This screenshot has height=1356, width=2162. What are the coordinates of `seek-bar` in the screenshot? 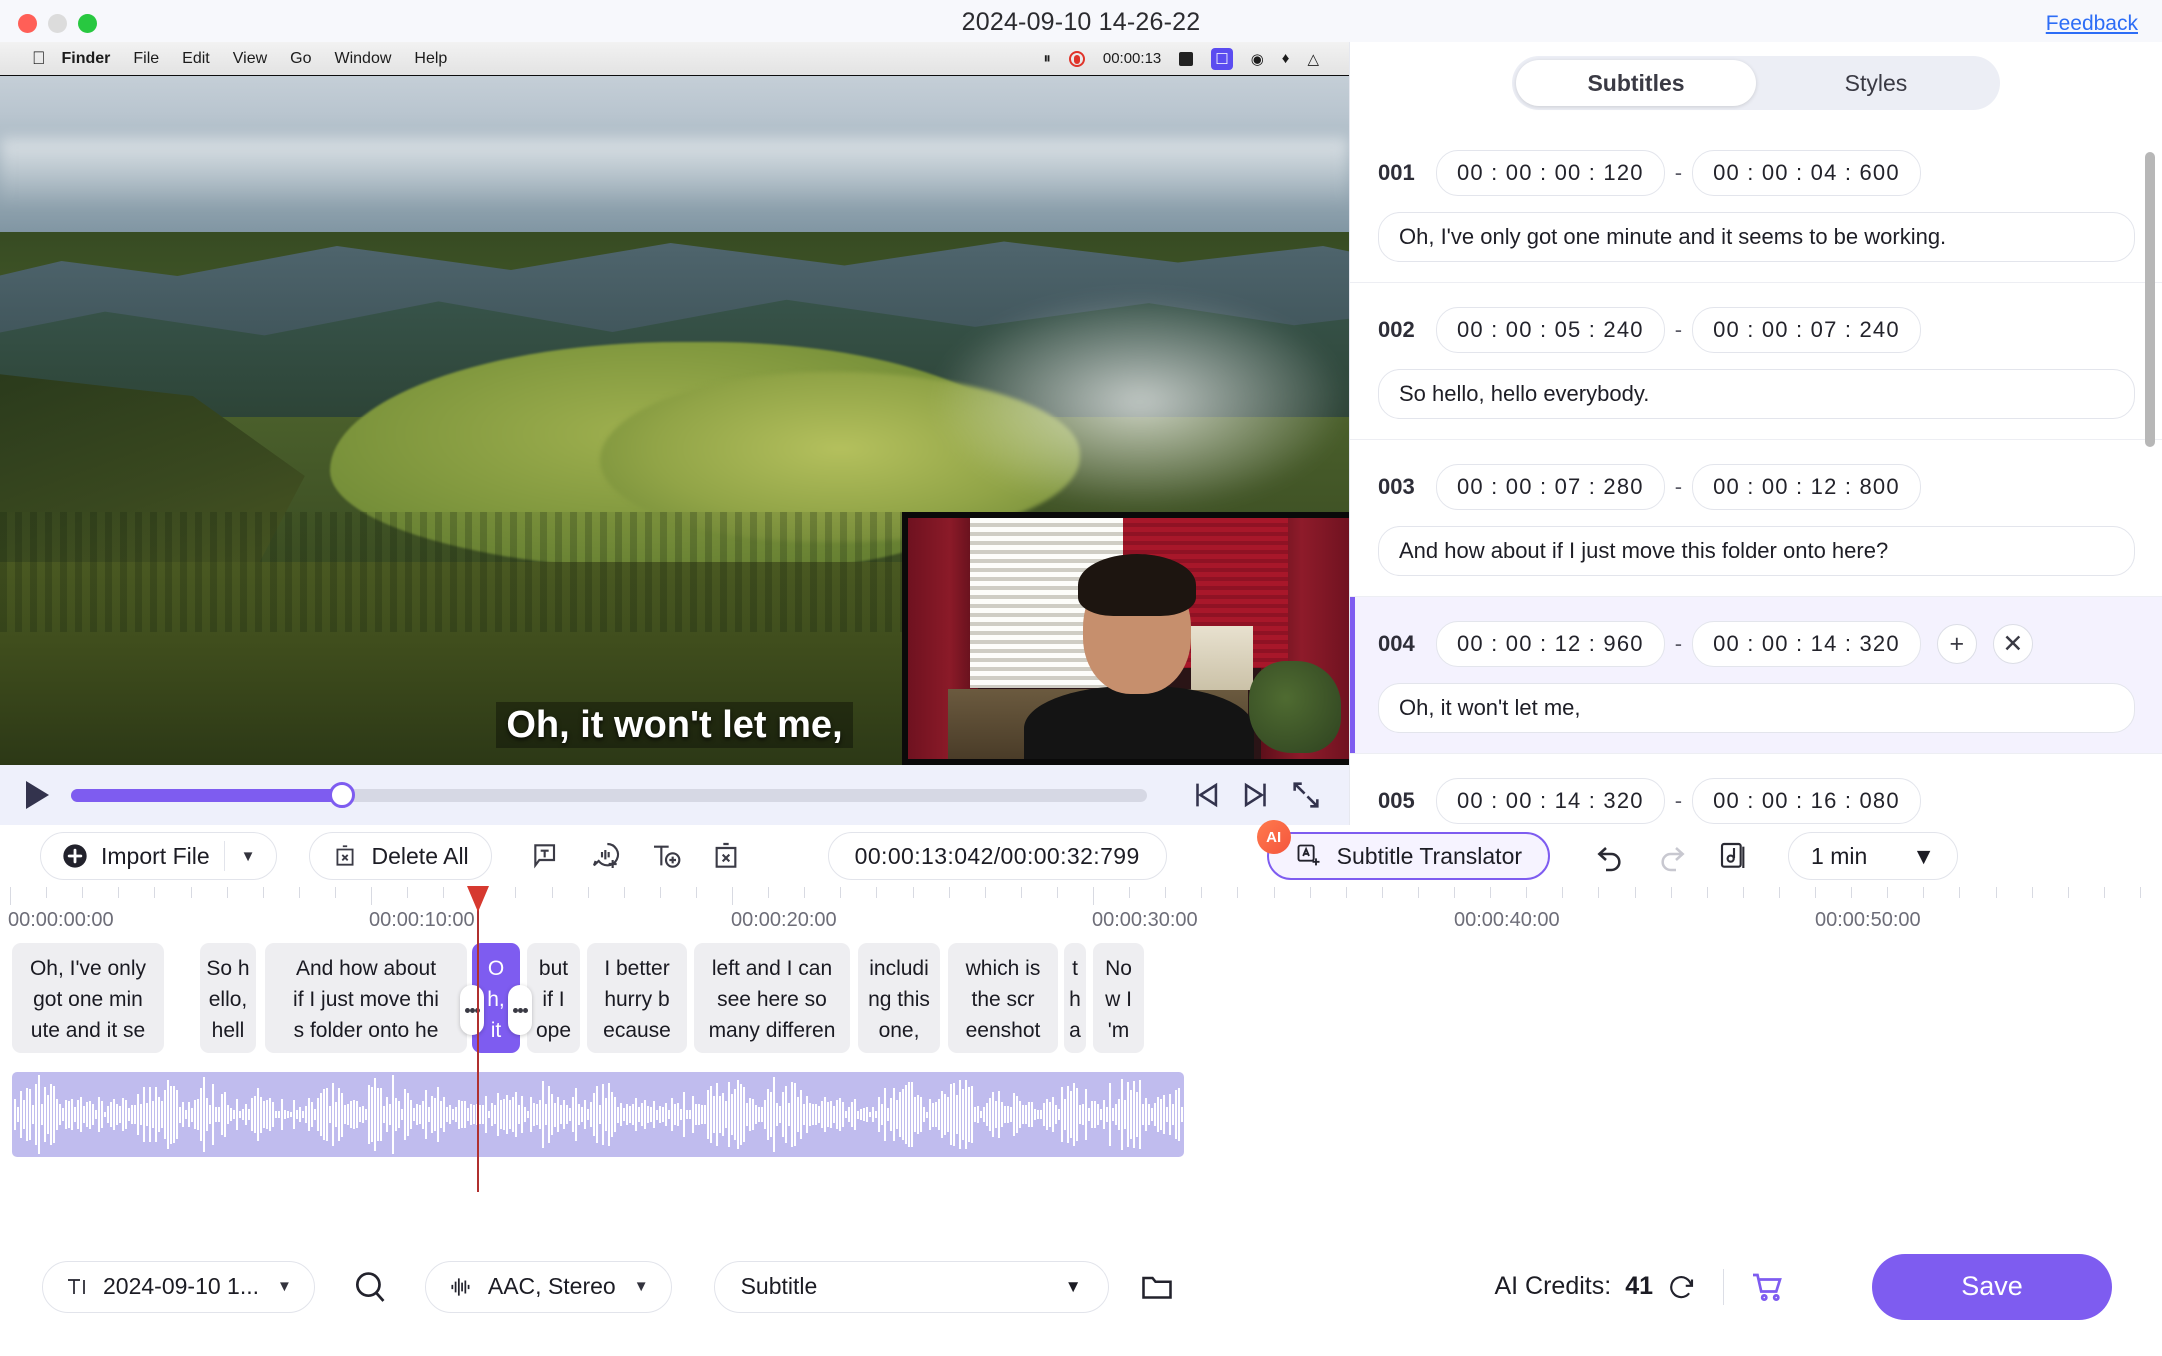 It's located at (609, 794).